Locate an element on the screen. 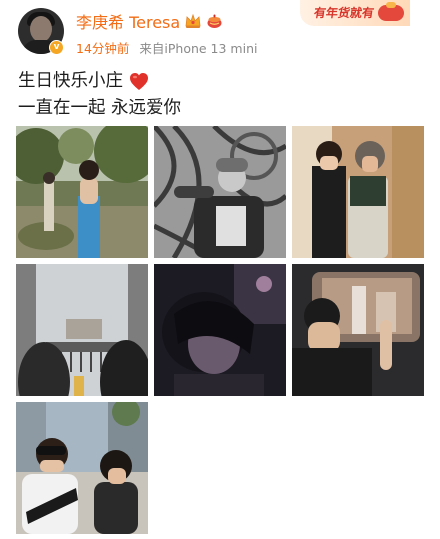  post-meta: 14分钟前 来自iPhone 13 mini is located at coordinates (166, 47).